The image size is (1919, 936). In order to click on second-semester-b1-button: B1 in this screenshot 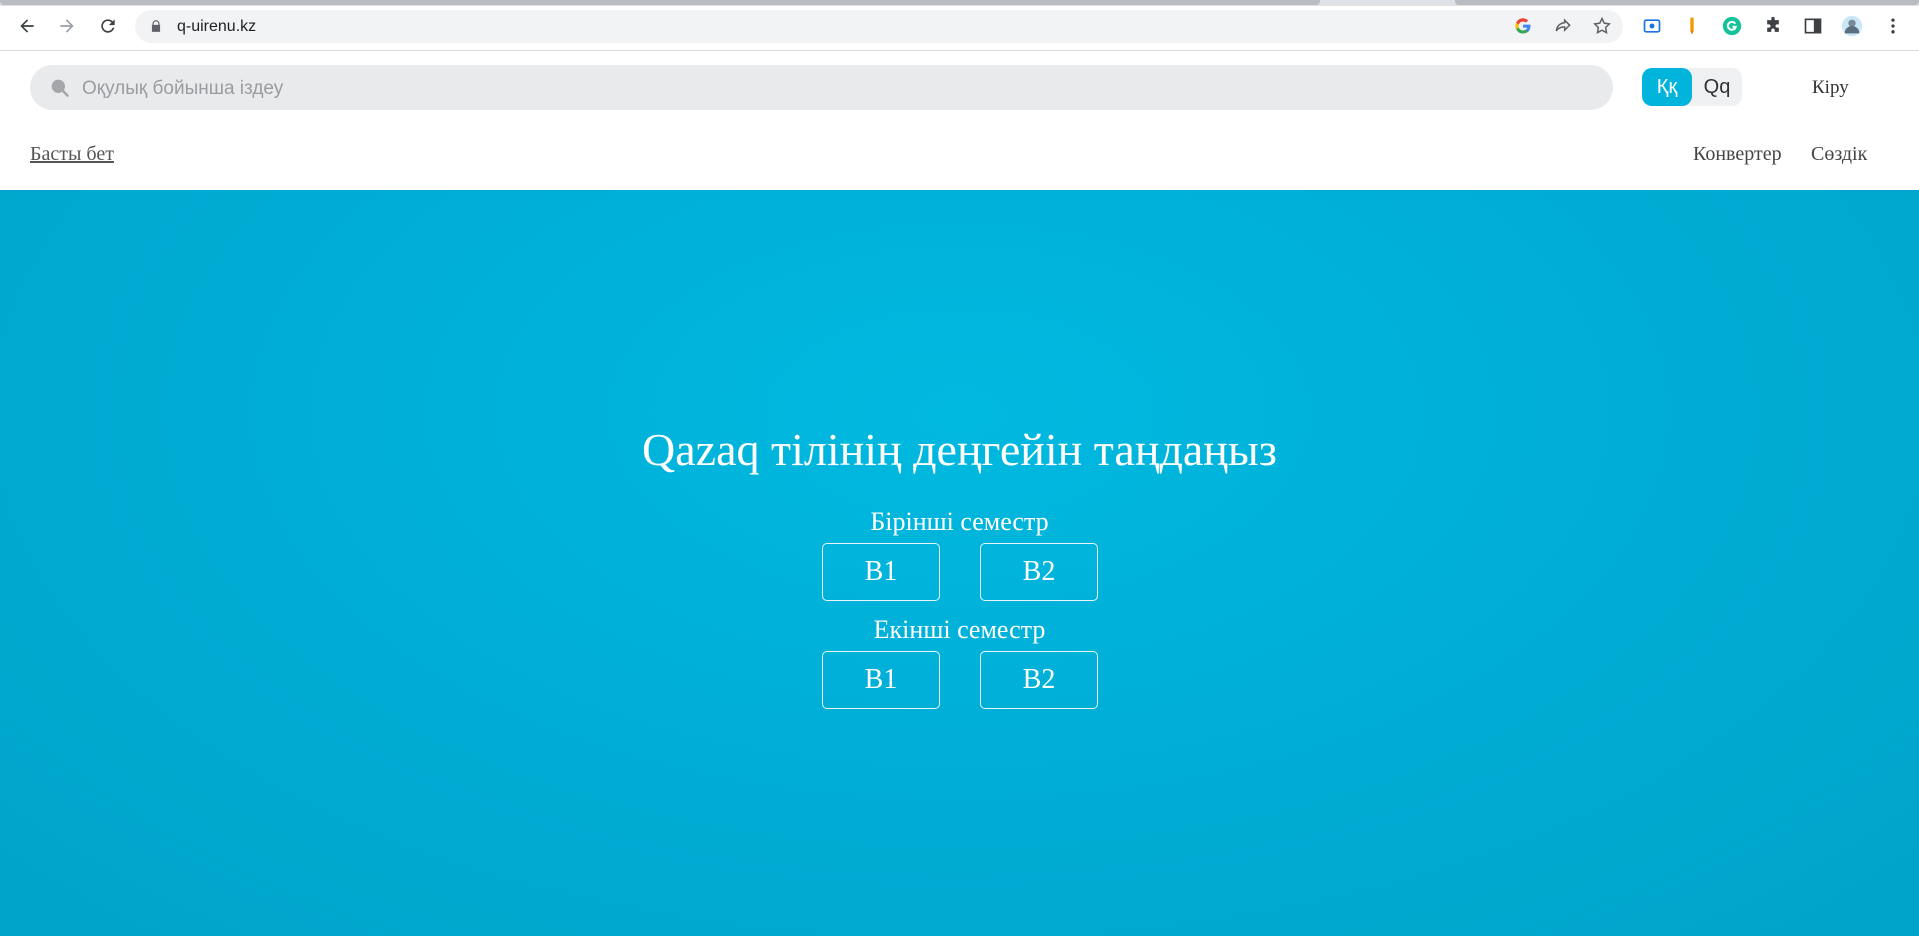, I will do `click(881, 680)`.